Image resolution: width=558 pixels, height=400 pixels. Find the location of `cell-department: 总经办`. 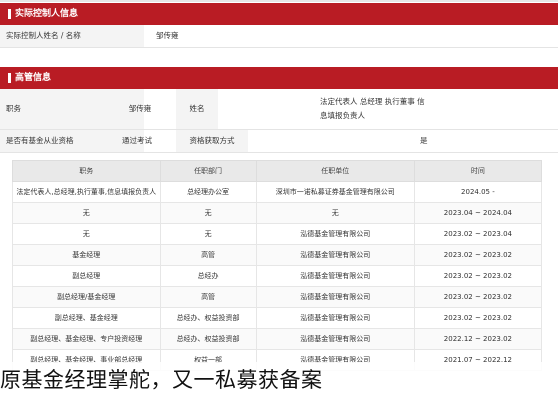

cell-department: 总经办 is located at coordinates (208, 276).